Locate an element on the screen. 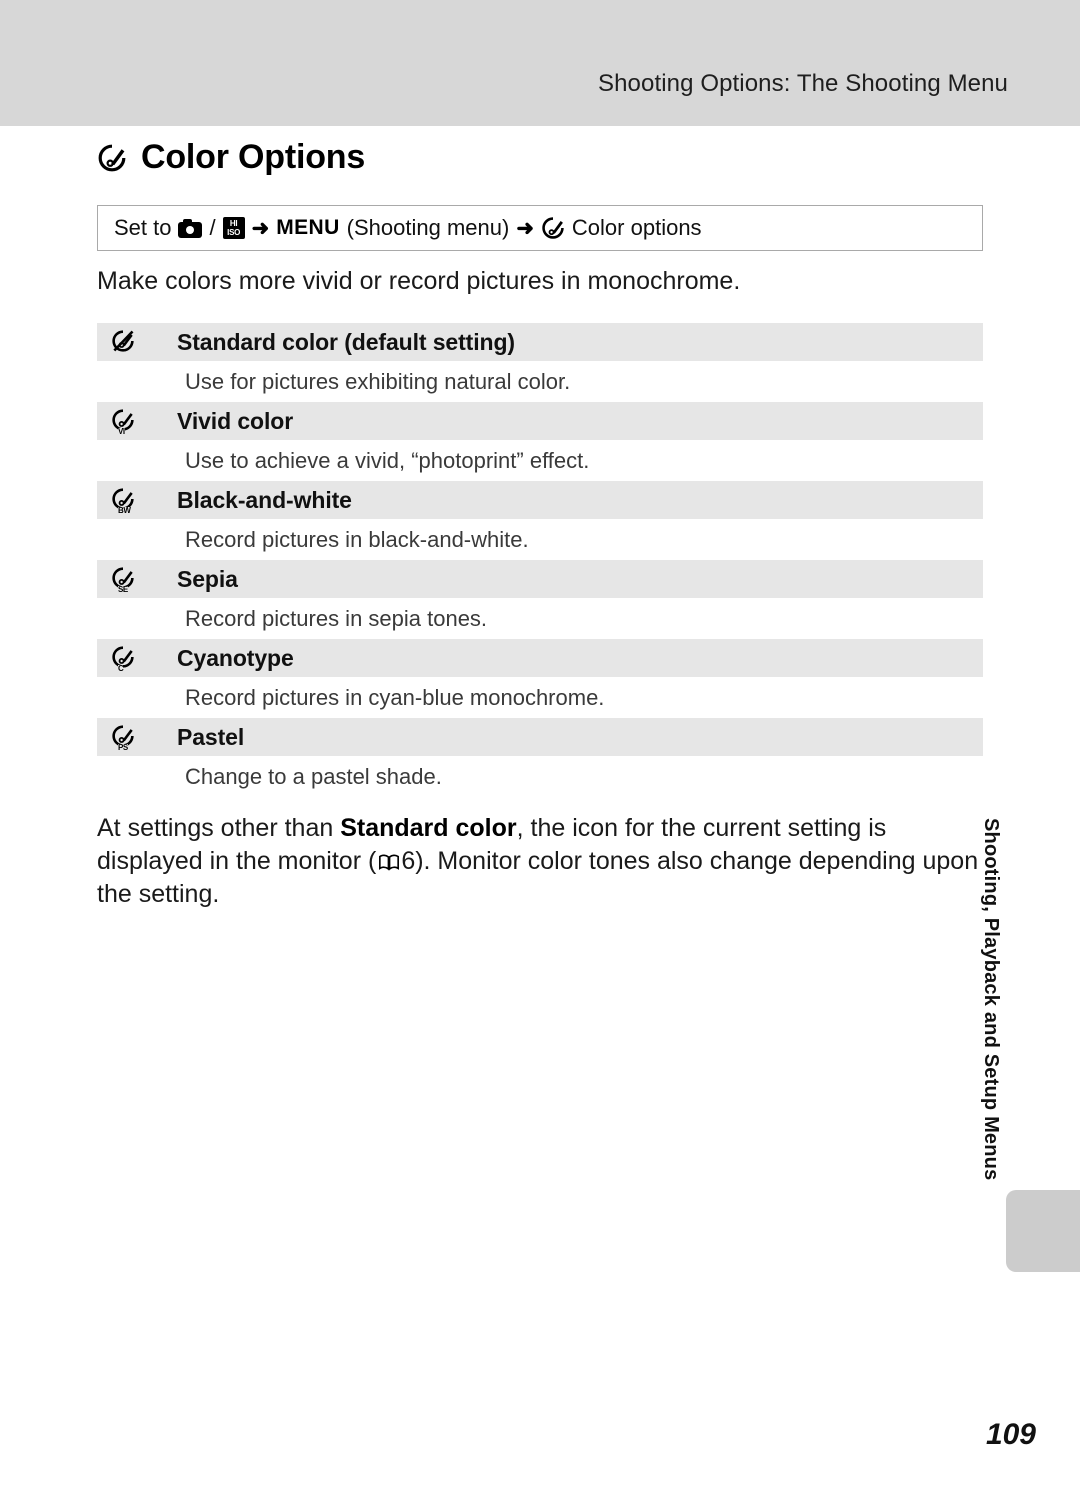 This screenshot has width=1080, height=1486. table-row: Standard color (default setting) is located at coordinates (540, 342).